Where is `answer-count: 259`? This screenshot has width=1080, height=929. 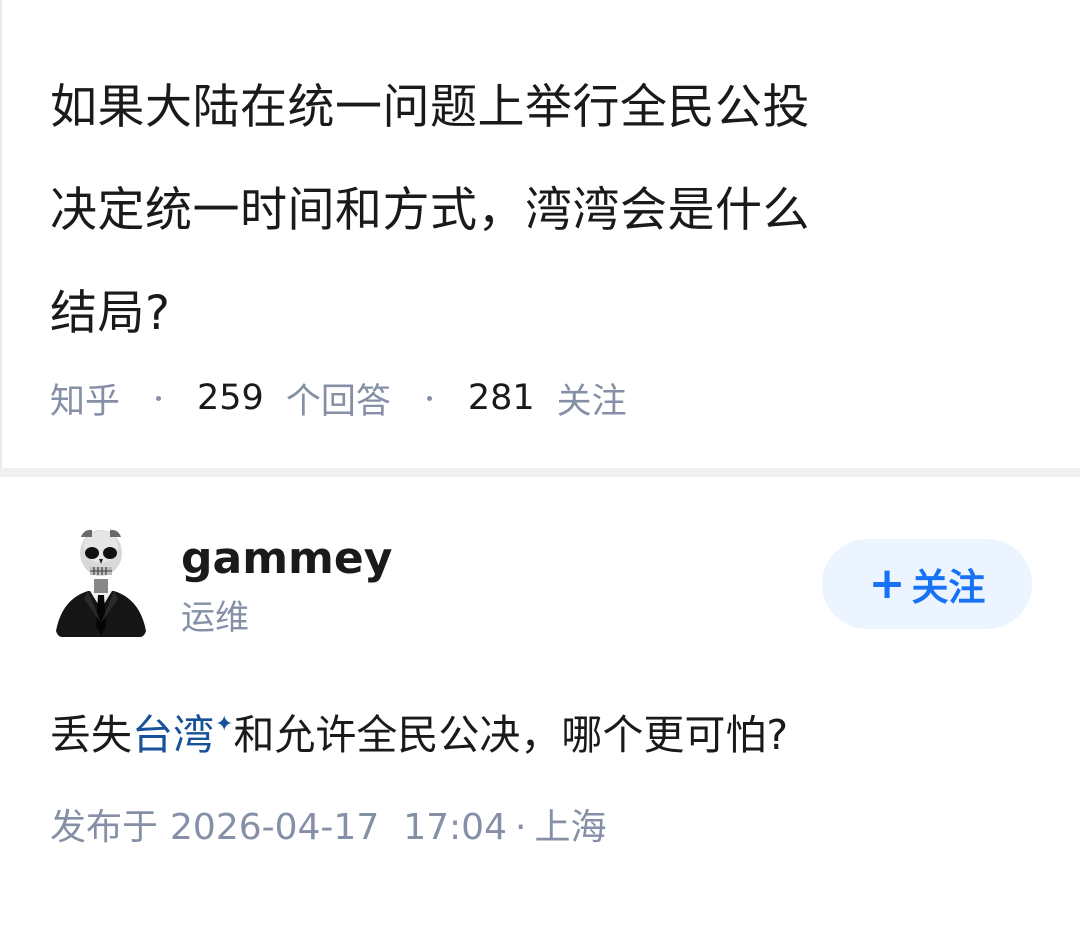 answer-count: 259 is located at coordinates (230, 398).